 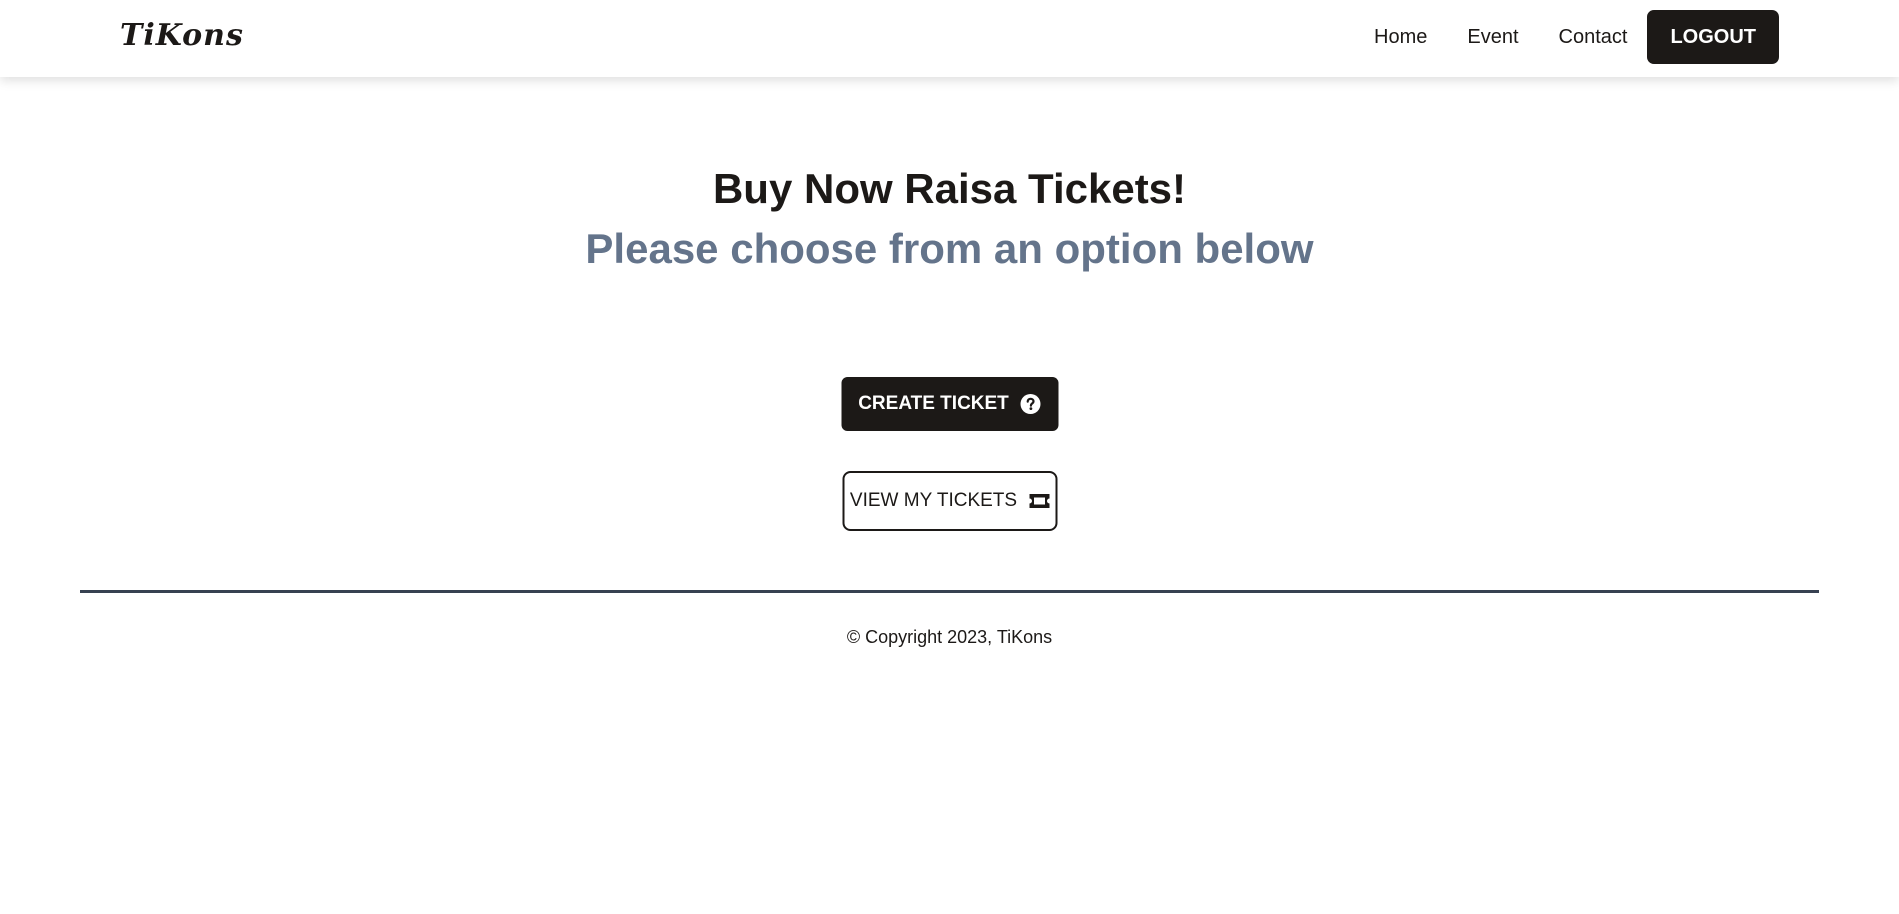 I want to click on view-my-tickets-label: VIEW MY TICKETS, so click(x=933, y=500).